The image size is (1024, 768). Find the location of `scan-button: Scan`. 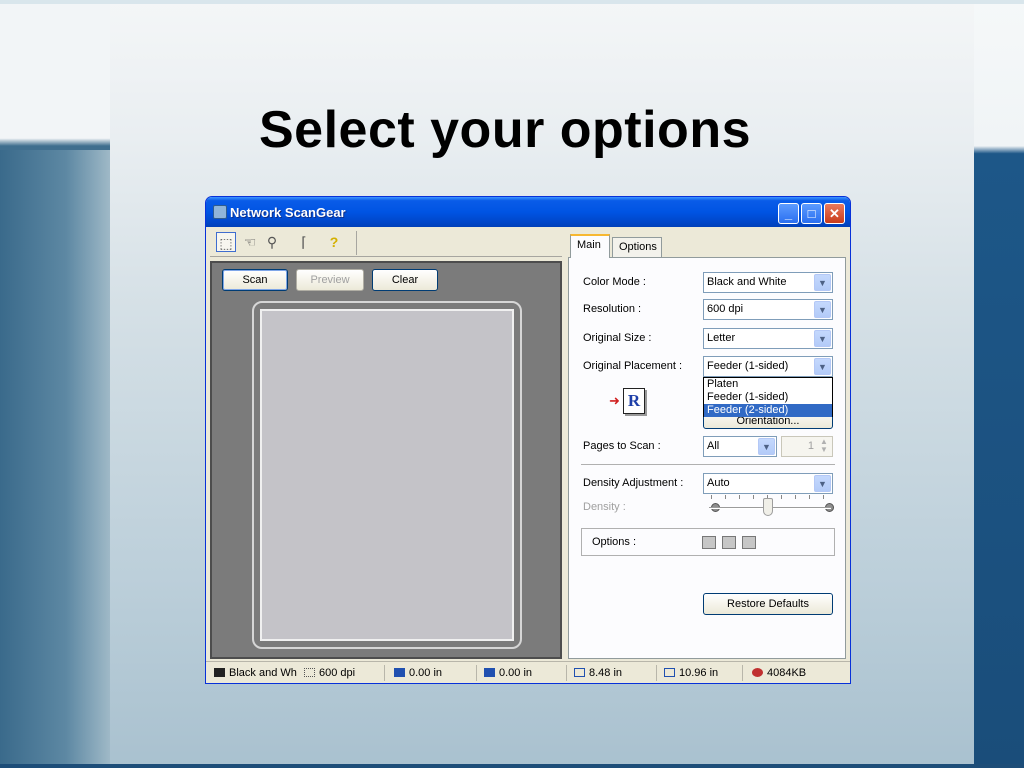

scan-button: Scan is located at coordinates (255, 280).